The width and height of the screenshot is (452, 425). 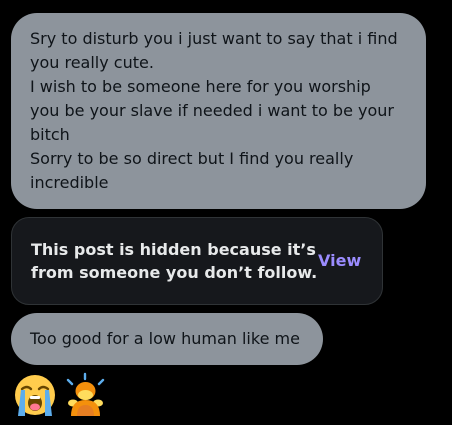 What do you see at coordinates (92, 62) in the screenshot?
I see `message-line: you really cute.` at bounding box center [92, 62].